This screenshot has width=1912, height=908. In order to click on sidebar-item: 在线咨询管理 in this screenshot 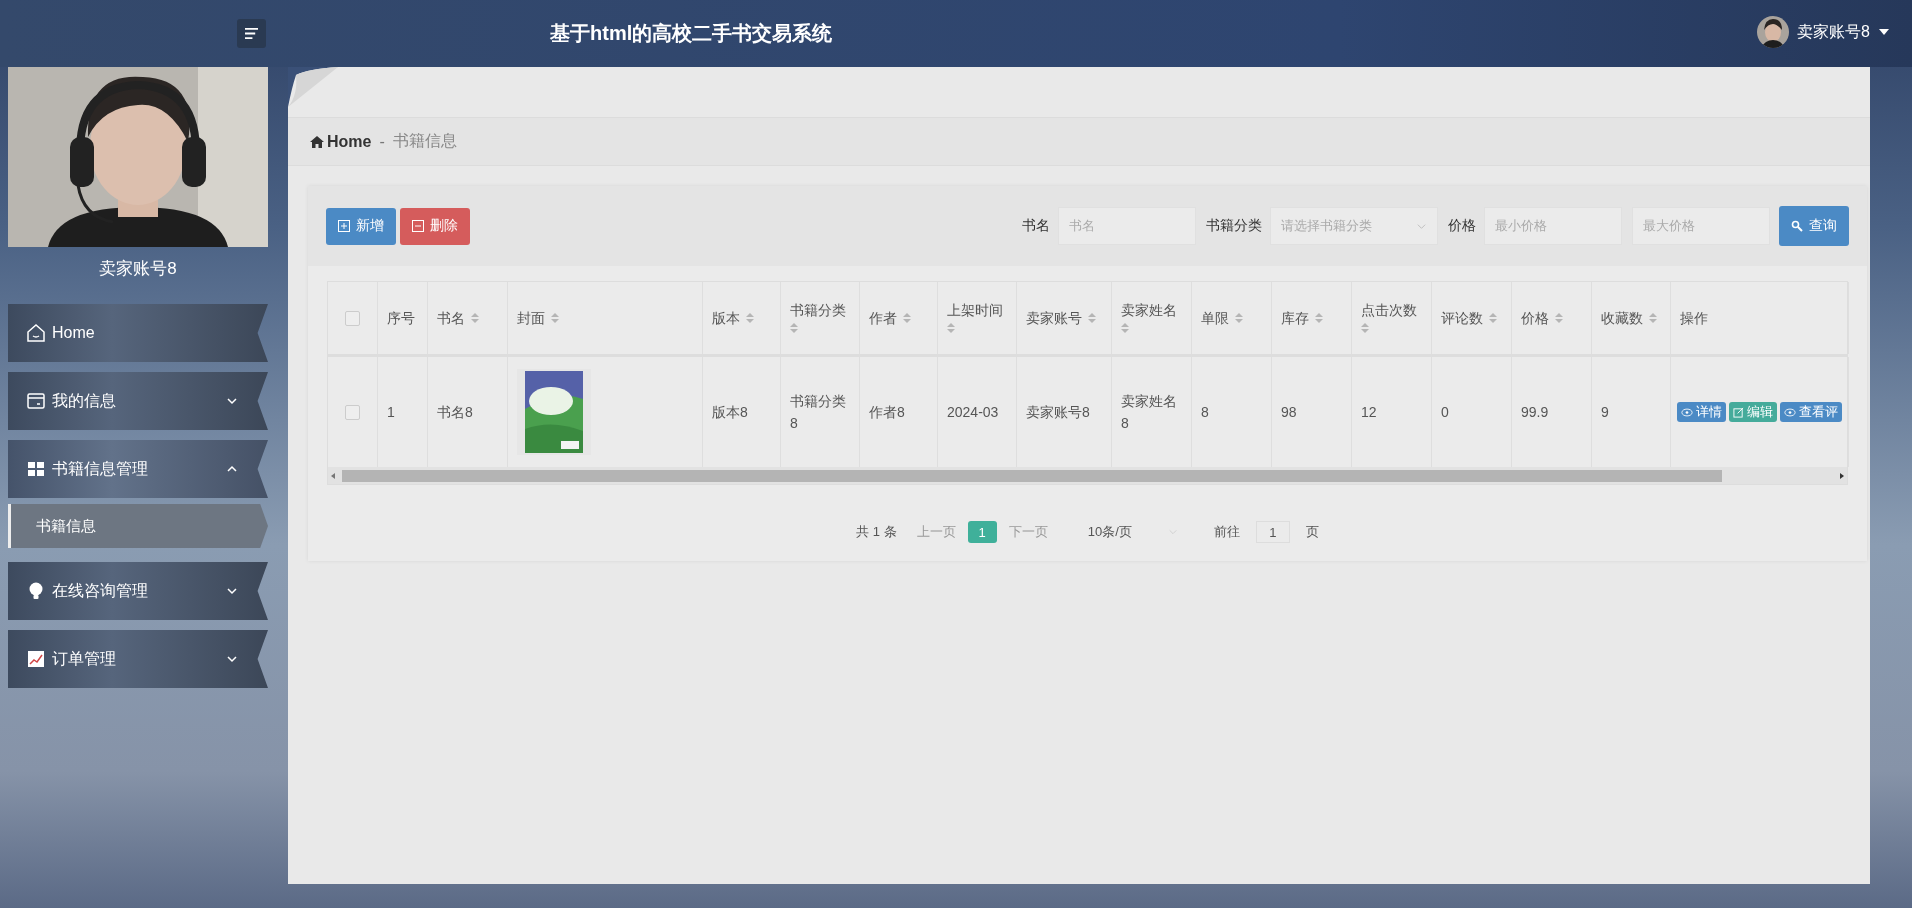, I will do `click(138, 591)`.